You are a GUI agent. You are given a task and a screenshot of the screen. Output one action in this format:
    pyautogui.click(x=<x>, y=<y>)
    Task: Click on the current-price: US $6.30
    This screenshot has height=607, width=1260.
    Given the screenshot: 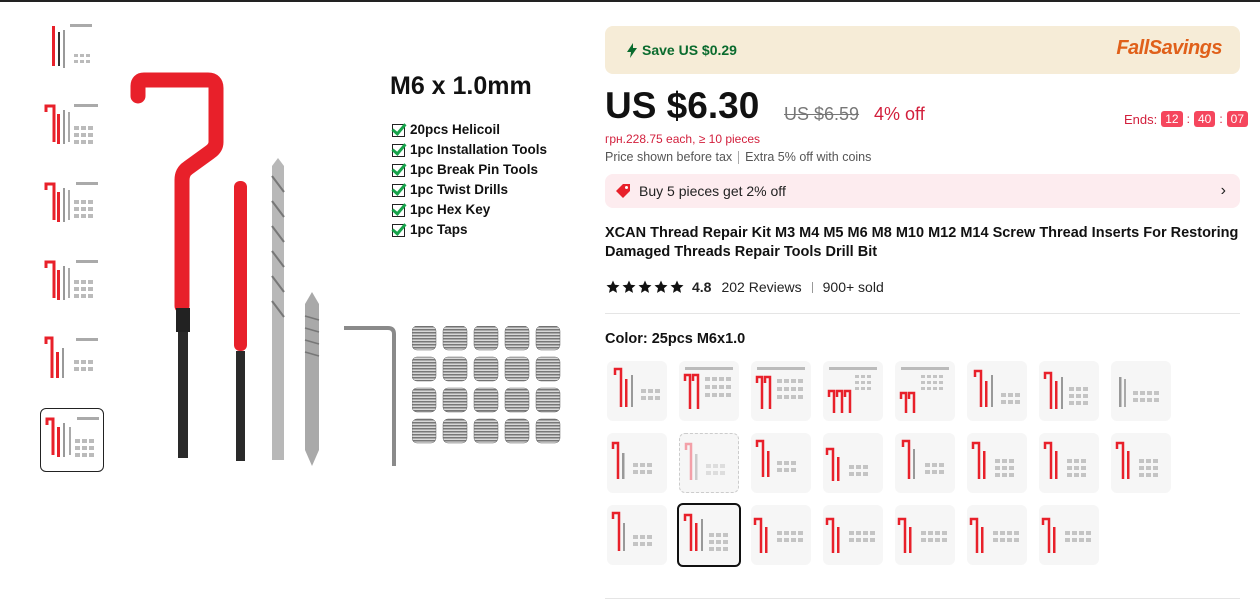 What is the action you would take?
    pyautogui.click(x=682, y=105)
    